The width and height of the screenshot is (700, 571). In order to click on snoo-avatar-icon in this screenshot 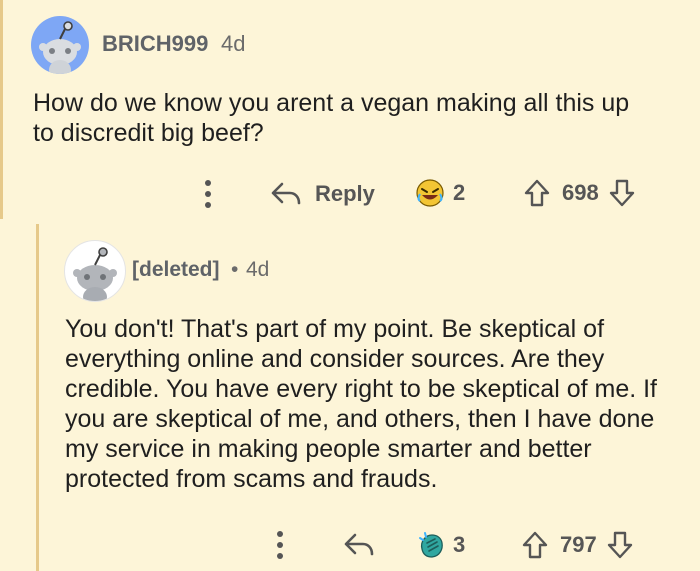, I will do `click(60, 45)`.